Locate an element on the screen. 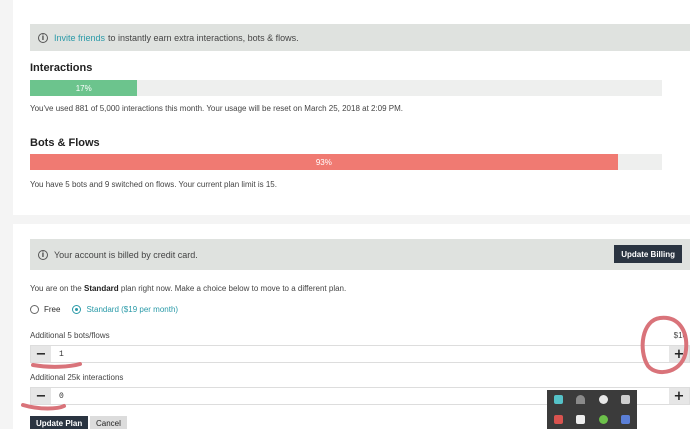 This screenshot has width=690, height=429. update-billing-button: Update Billing is located at coordinates (648, 254).